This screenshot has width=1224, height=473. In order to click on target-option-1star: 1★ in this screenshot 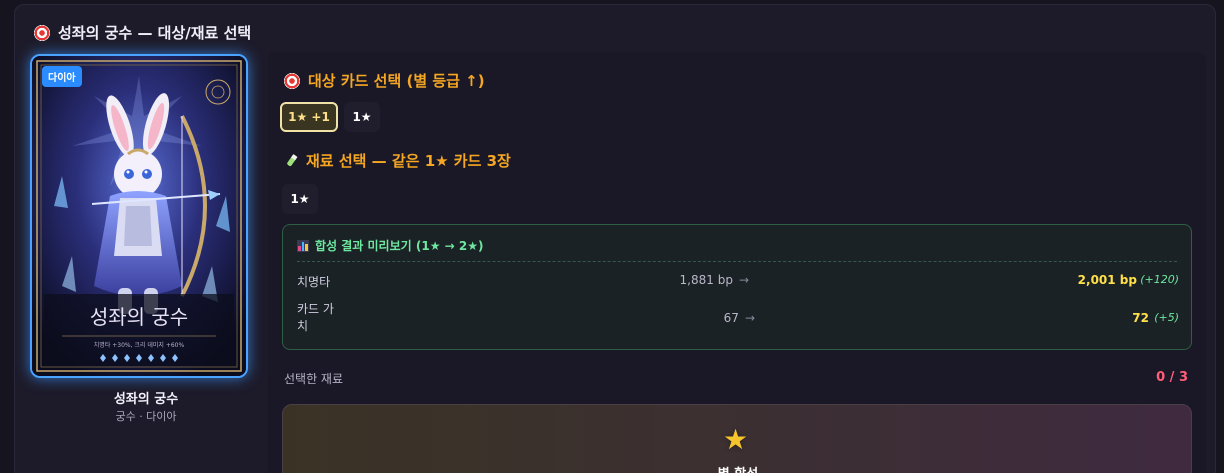, I will do `click(362, 117)`.